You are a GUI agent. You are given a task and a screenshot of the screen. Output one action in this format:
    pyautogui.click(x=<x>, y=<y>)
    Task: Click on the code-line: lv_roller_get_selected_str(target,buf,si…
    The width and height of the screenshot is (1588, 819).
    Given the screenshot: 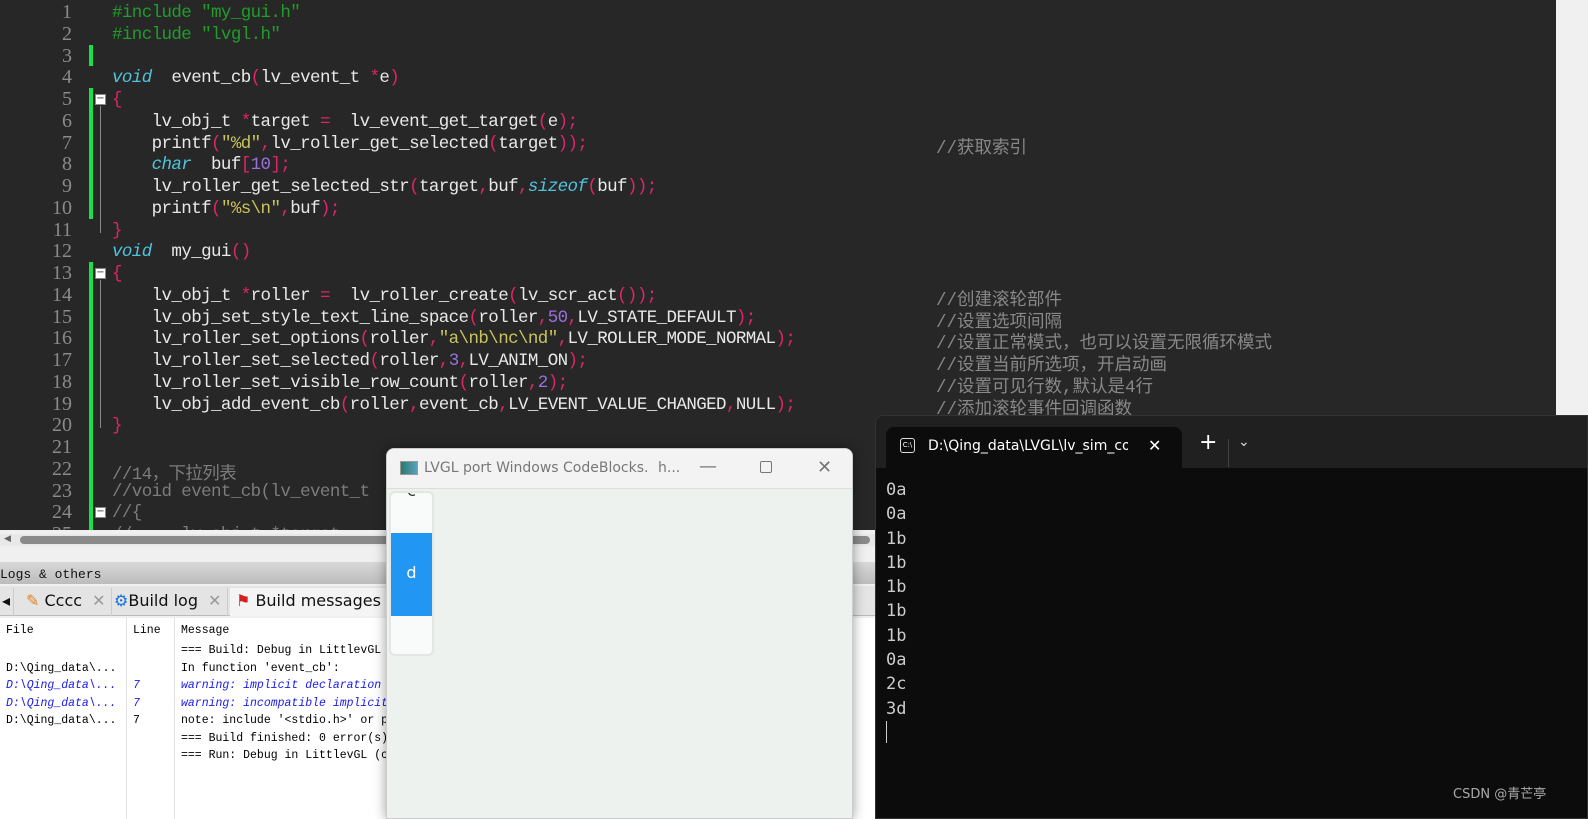 What is the action you would take?
    pyautogui.click(x=385, y=187)
    